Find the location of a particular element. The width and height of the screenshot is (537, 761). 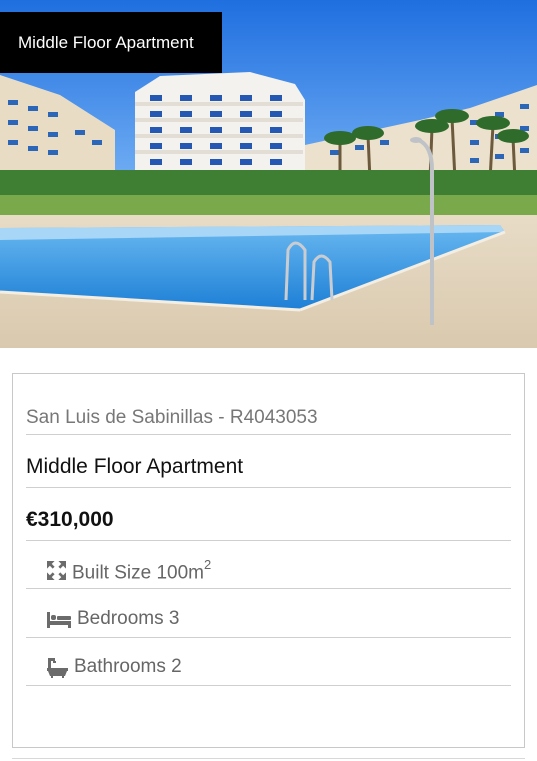

expand-arrows-icon is located at coordinates (56, 570).